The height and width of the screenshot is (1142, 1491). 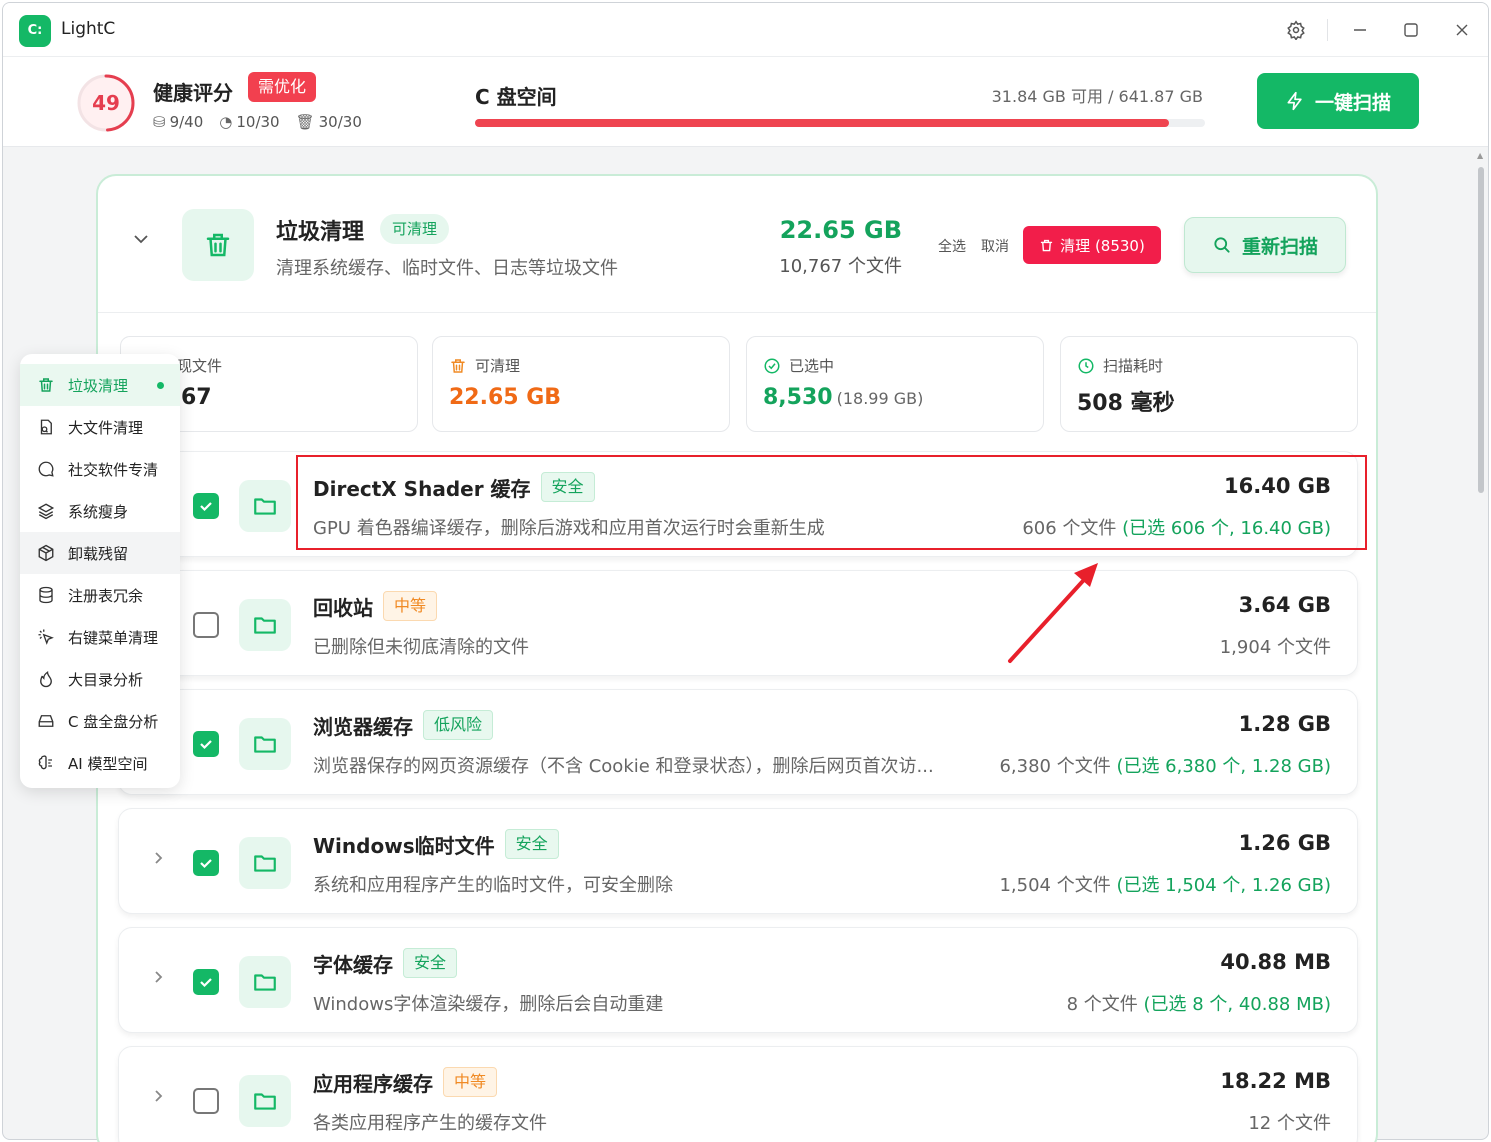 I want to click on rescan-button: 重新扫描, so click(x=1265, y=245).